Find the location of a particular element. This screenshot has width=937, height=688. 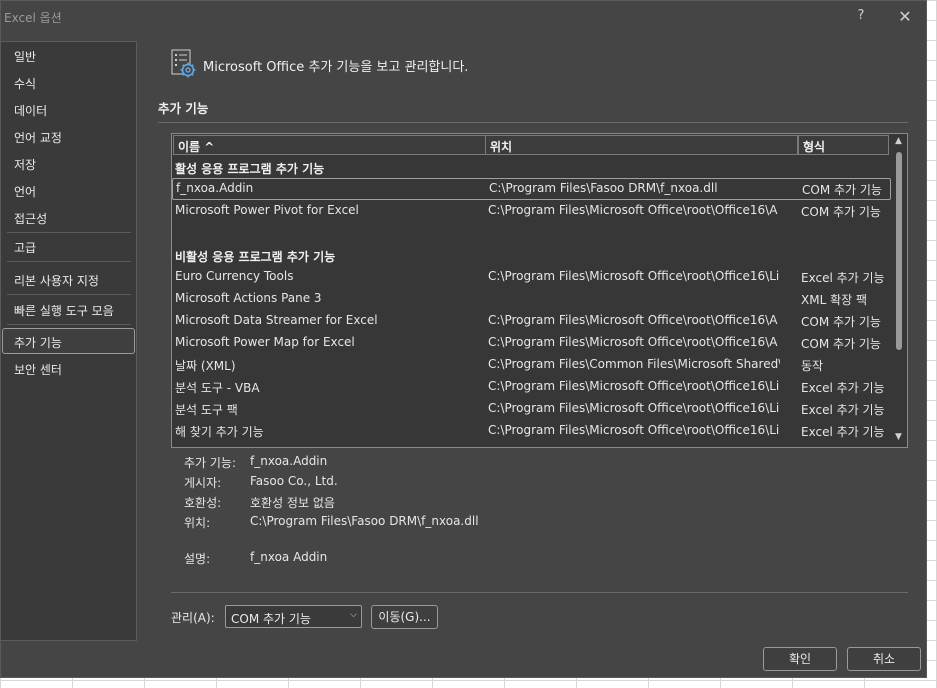

detail-location-value: C:\Program Files\Fasoo DRM\f_nxoa.dll is located at coordinates (364, 521).